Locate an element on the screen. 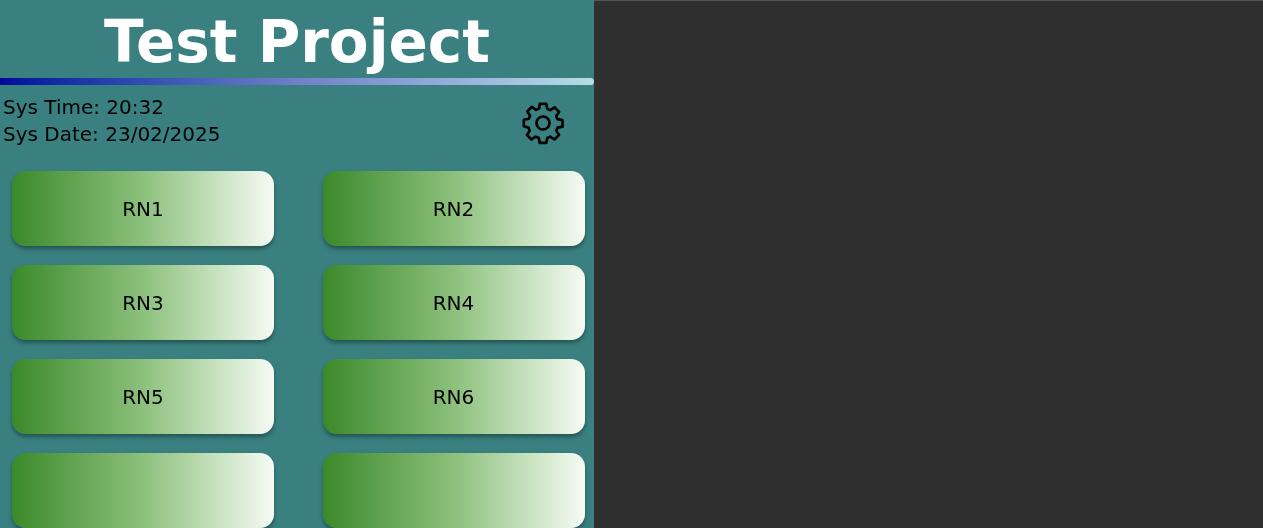  app-title: Test Project is located at coordinates (297, 42).